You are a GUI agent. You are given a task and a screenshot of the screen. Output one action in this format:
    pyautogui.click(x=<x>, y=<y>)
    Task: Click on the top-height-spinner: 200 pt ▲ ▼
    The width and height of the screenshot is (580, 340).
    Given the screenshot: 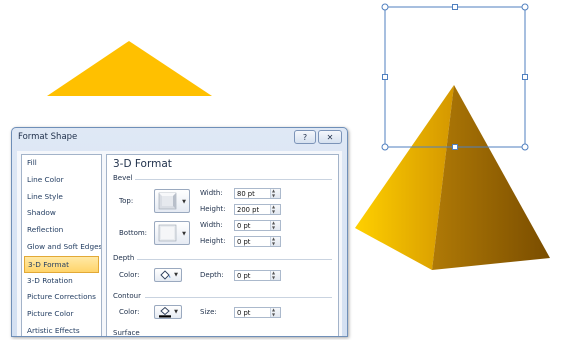 What is the action you would take?
    pyautogui.click(x=257, y=209)
    